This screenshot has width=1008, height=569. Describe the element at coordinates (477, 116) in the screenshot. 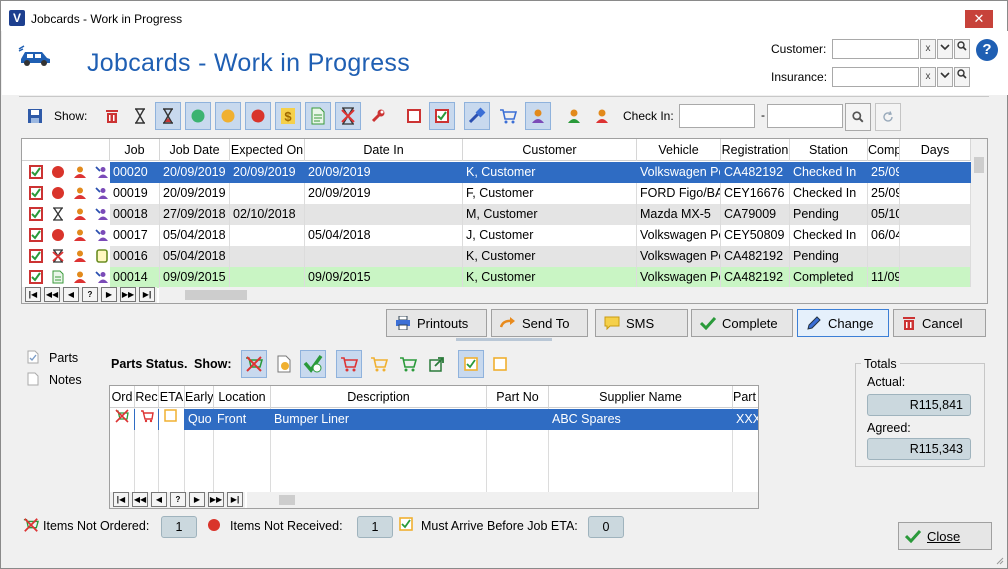

I see `filter-paint-button` at that location.